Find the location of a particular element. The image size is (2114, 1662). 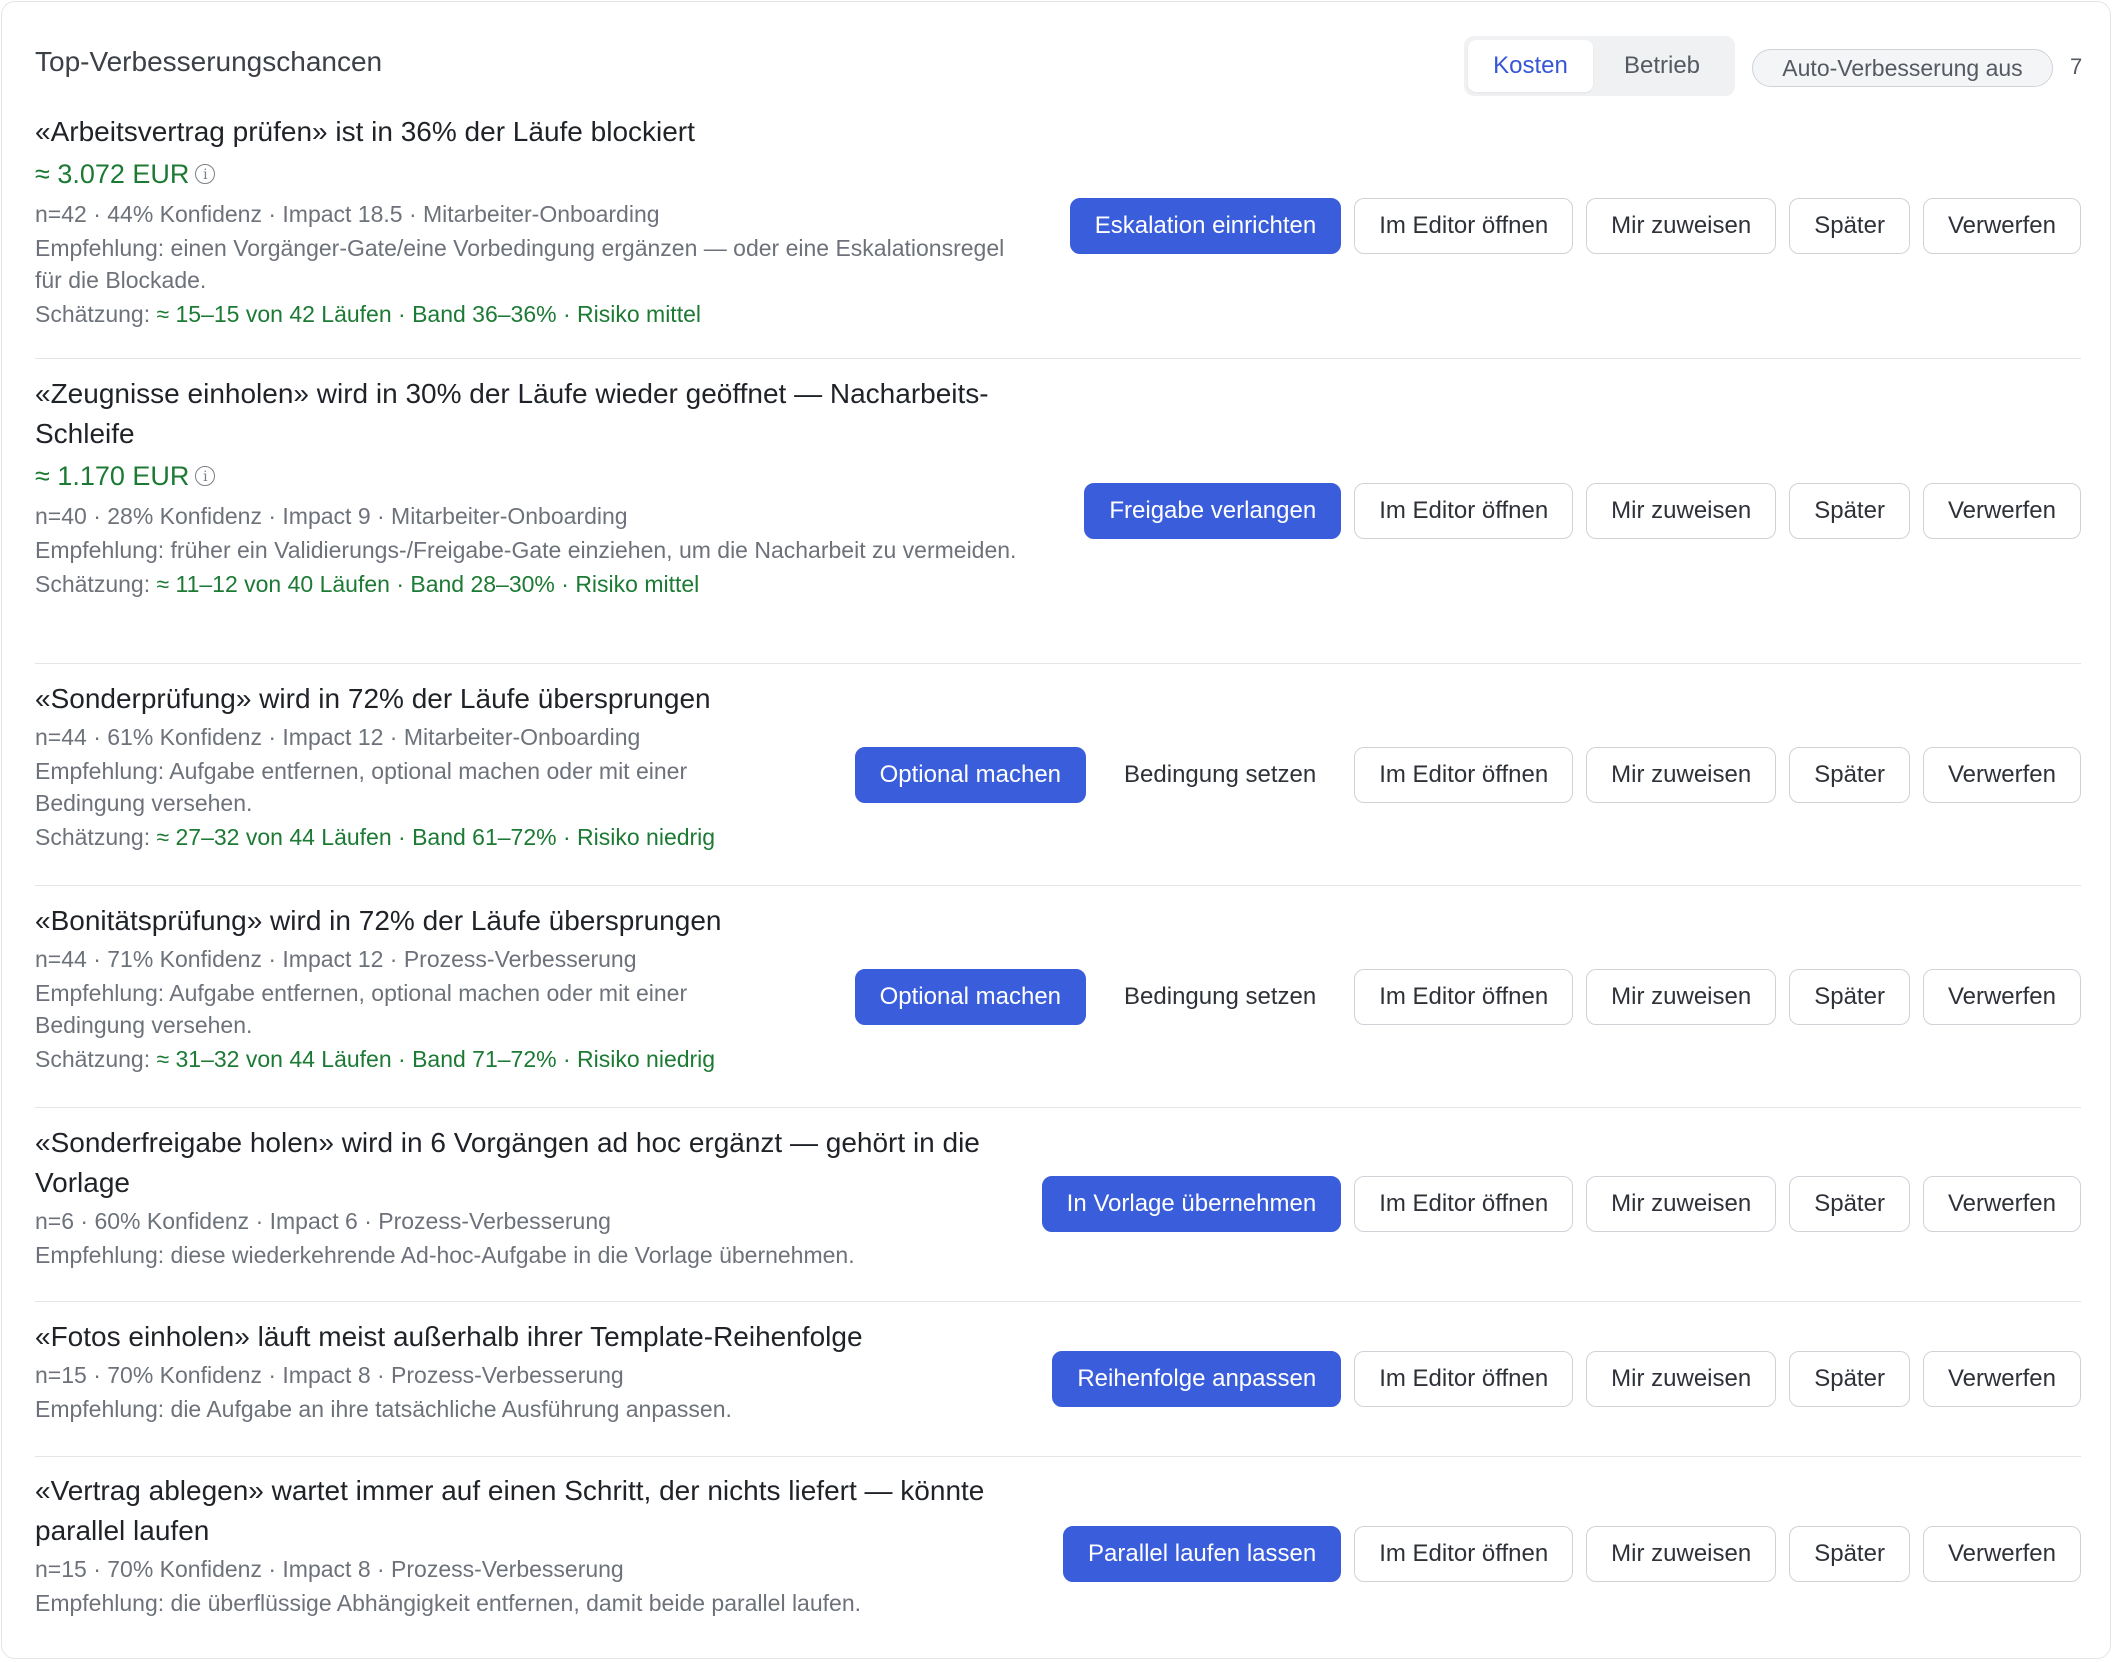

primary-action-button: In Vorlage übernehmen is located at coordinates (1191, 1204).